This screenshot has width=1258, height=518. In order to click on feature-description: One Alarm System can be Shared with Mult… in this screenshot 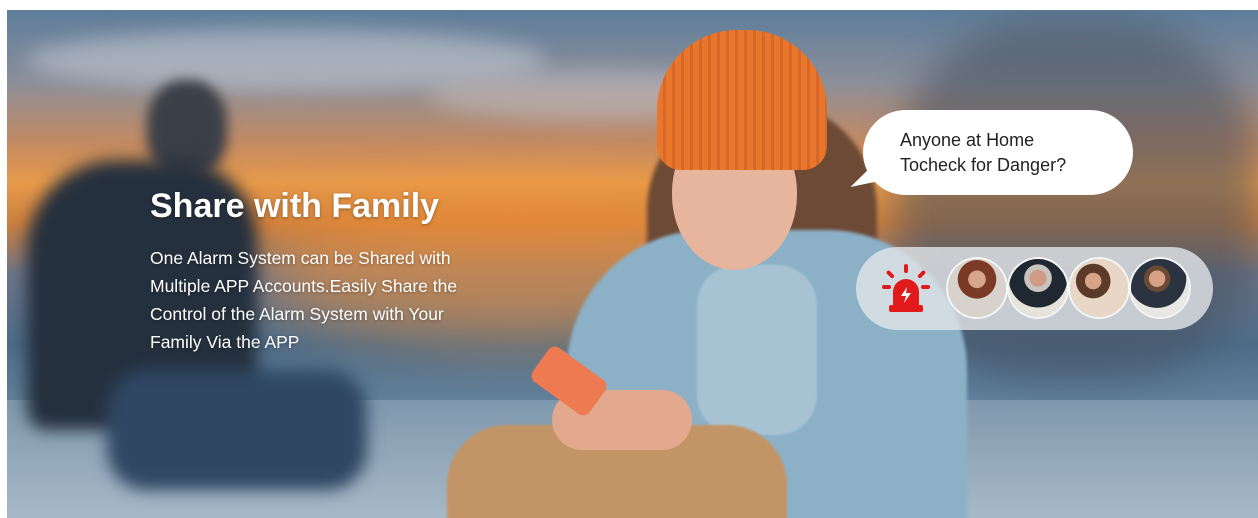, I will do `click(360, 300)`.